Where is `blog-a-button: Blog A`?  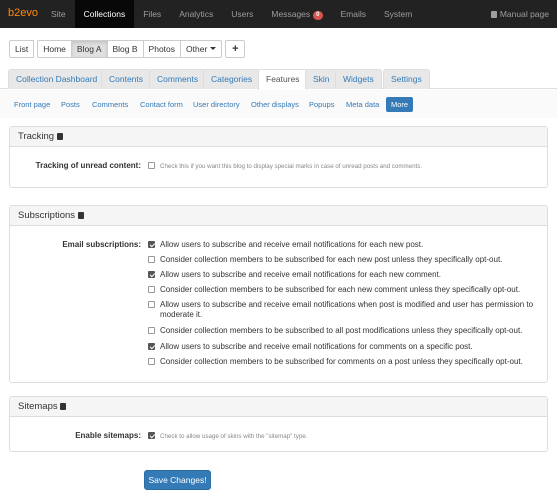 blog-a-button: Blog A is located at coordinates (89, 49).